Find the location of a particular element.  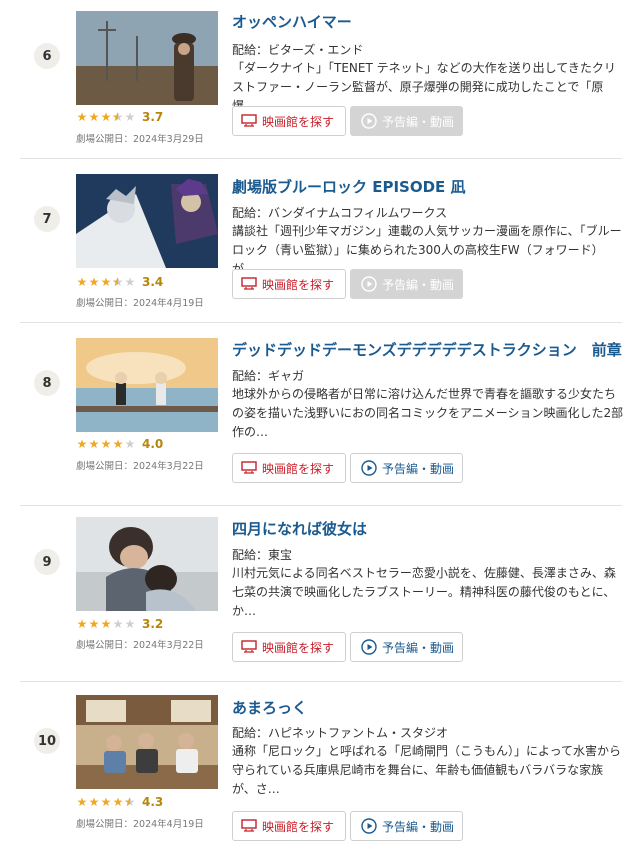

release-date: 劇場公開日：2024年3月29日 is located at coordinates (140, 139).